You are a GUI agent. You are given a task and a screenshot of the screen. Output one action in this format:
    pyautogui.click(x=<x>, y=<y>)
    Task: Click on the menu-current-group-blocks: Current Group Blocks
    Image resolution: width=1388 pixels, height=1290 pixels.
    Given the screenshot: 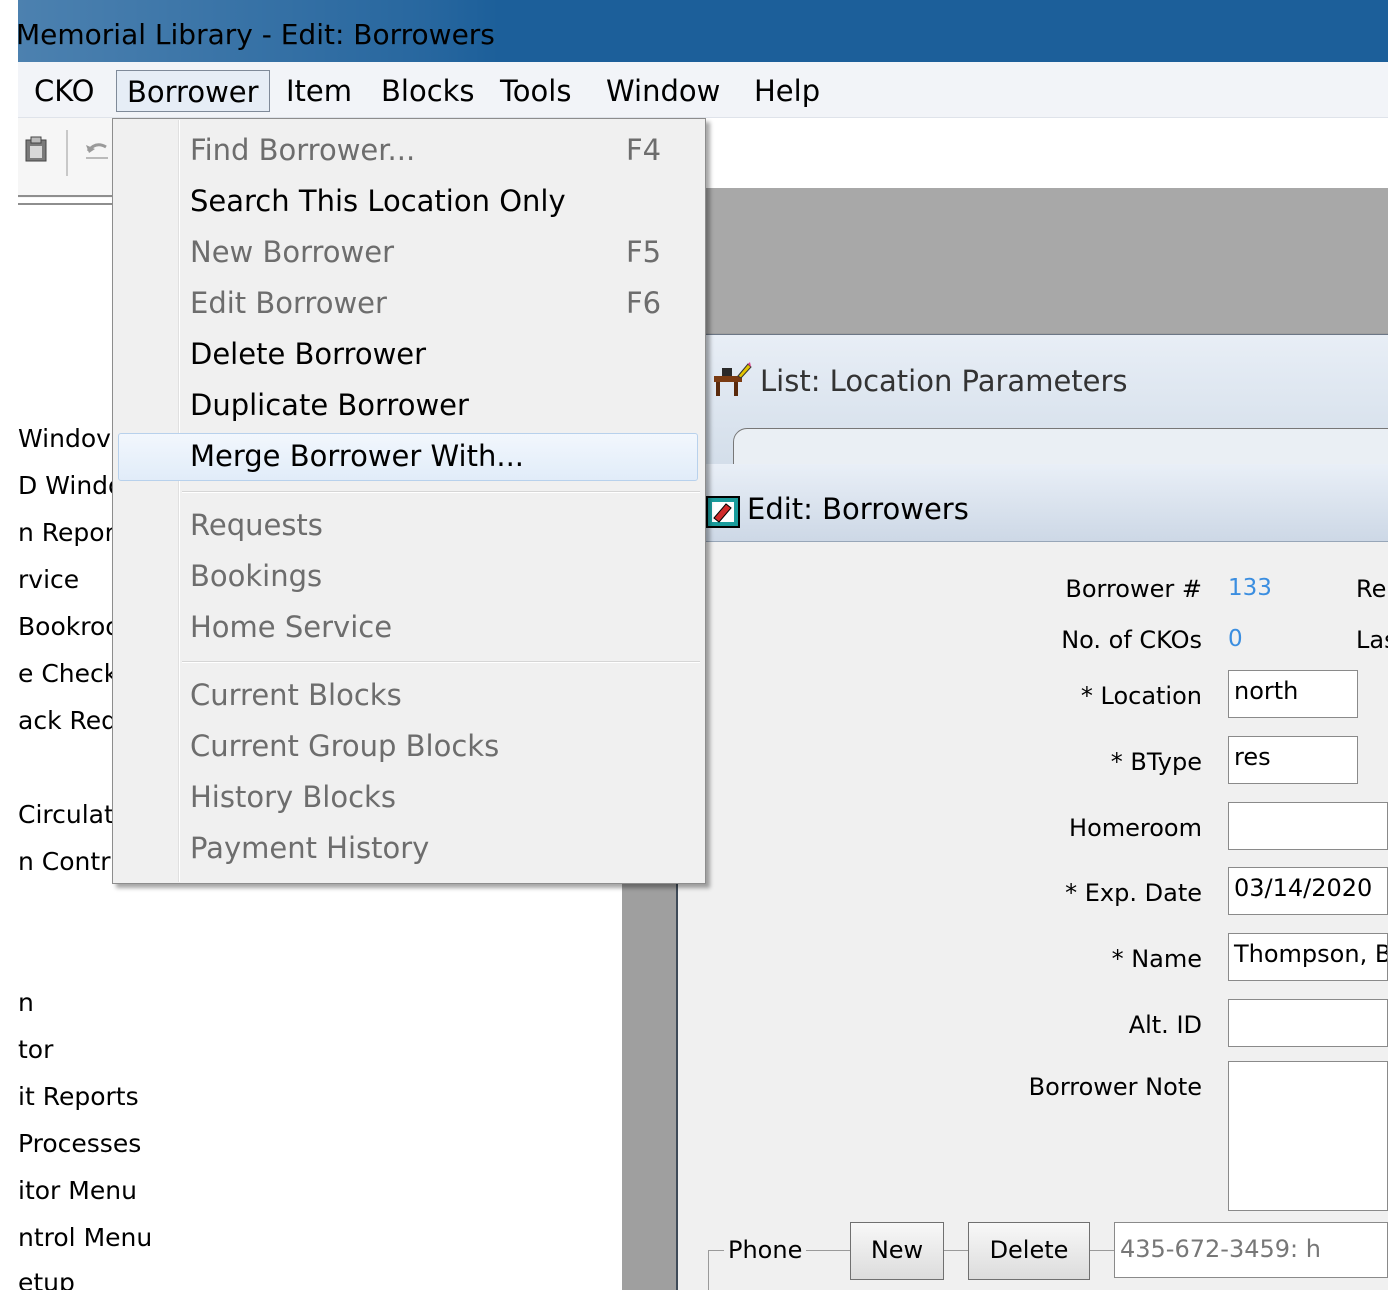 What is the action you would take?
    pyautogui.click(x=344, y=746)
    